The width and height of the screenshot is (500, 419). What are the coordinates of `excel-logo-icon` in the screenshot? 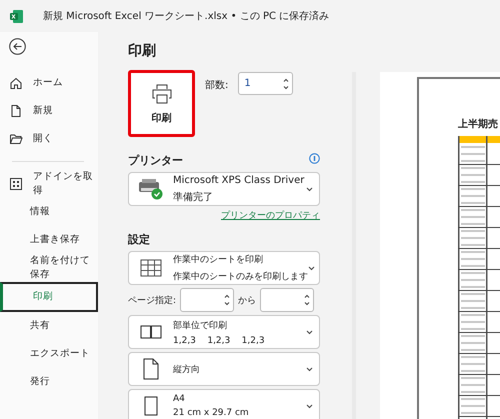 It's located at (16, 16).